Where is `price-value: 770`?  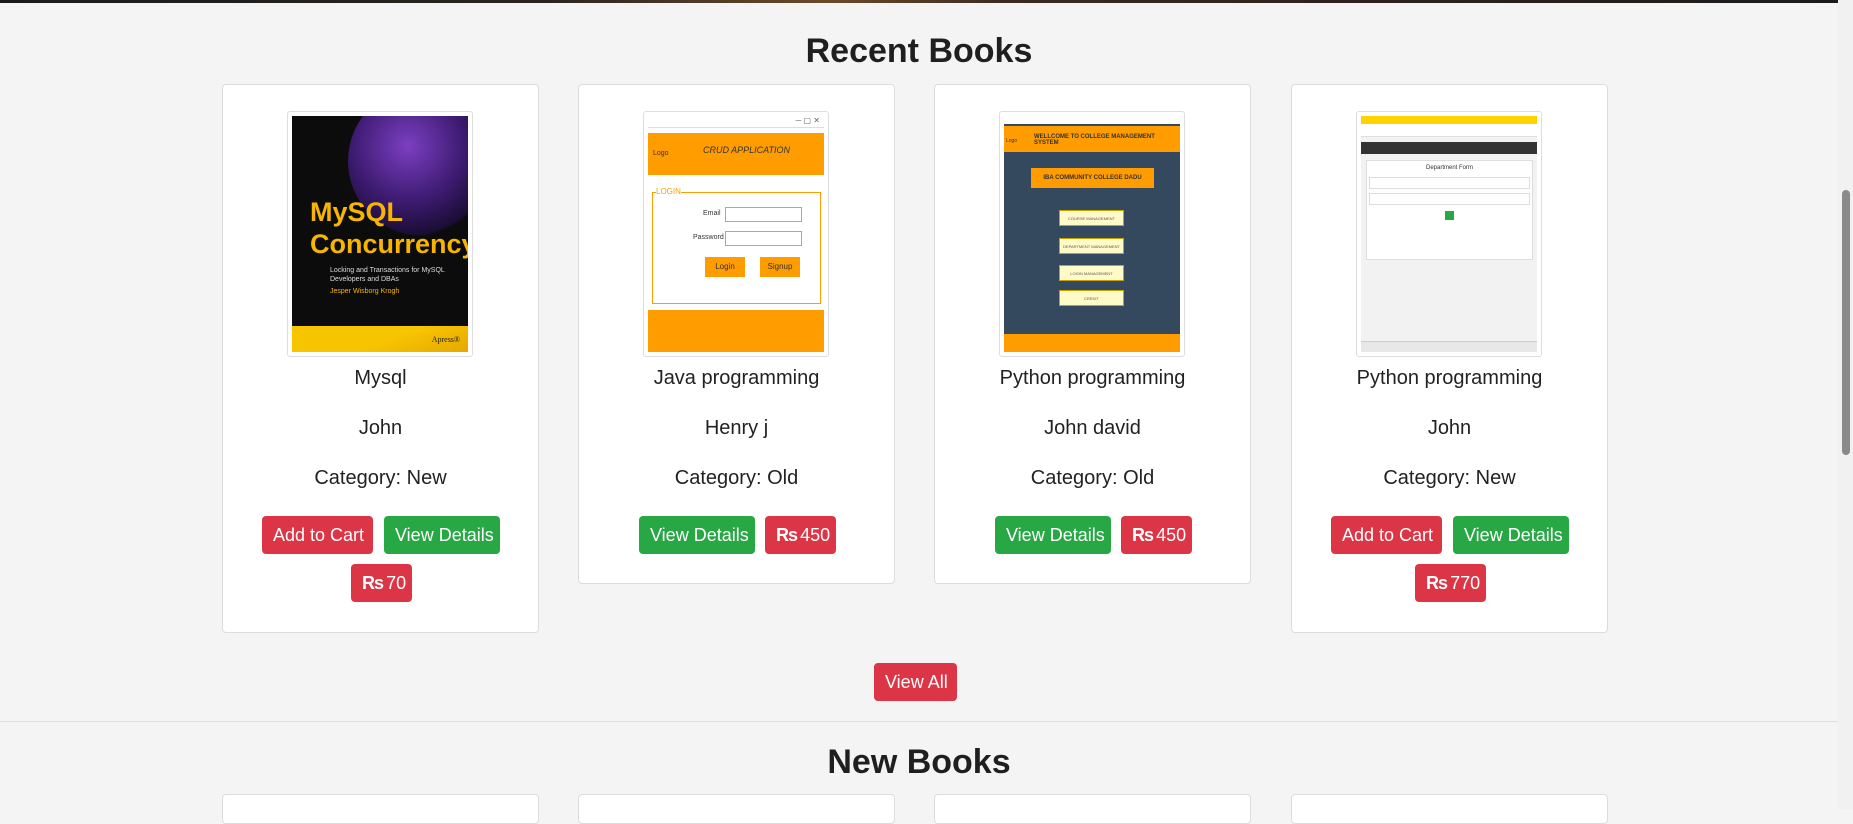
price-value: 770 is located at coordinates (1465, 583).